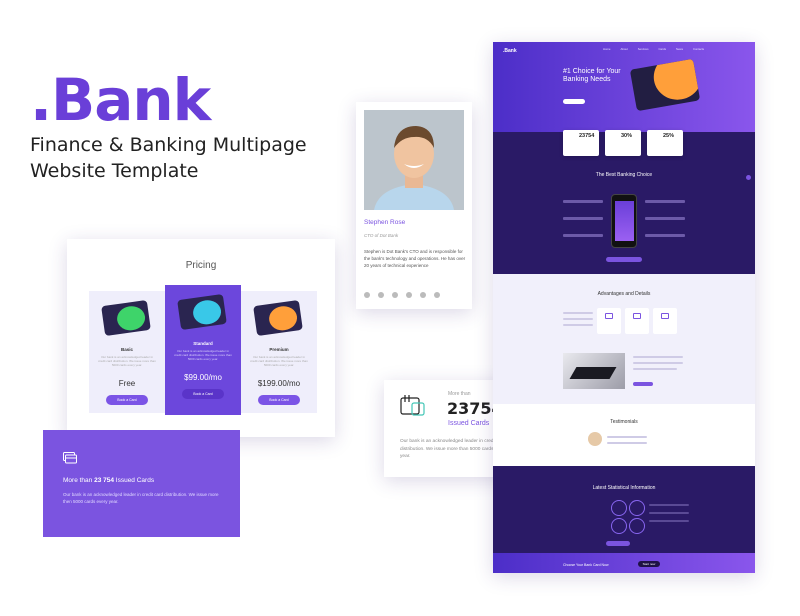 The image size is (800, 616). I want to click on issued-prefix: More than, so click(79, 480).